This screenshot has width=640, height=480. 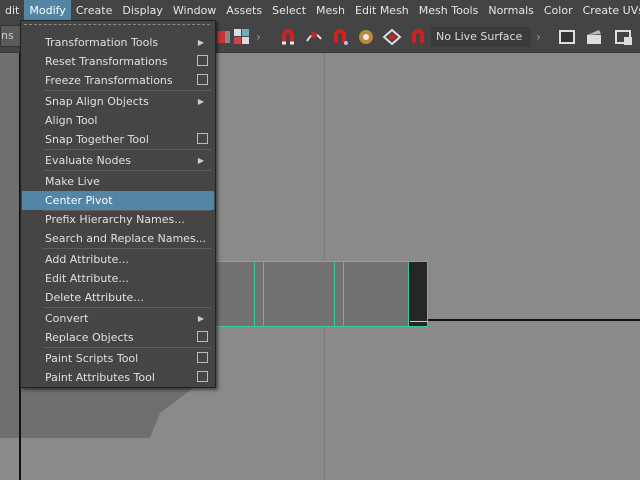 What do you see at coordinates (142, 11) in the screenshot?
I see `menu-display: Display` at bounding box center [142, 11].